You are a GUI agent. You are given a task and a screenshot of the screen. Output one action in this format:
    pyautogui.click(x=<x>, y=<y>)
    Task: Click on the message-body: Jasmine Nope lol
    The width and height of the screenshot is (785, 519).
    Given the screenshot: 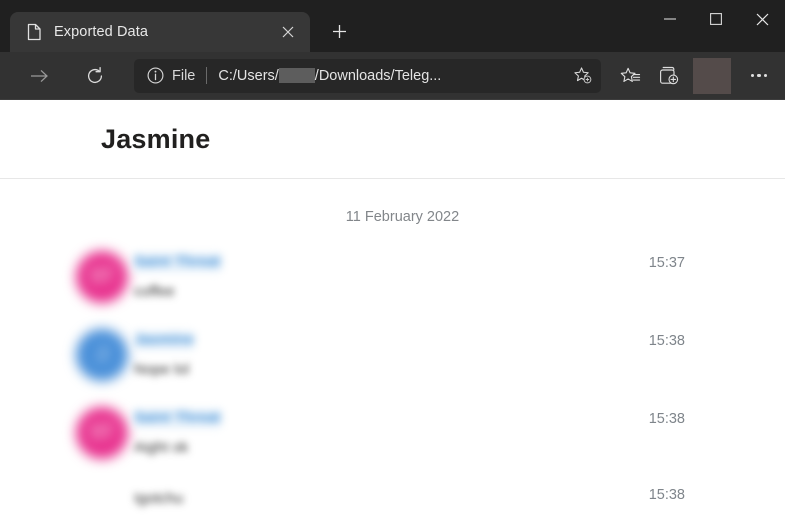 What is the action you would take?
    pyautogui.click(x=409, y=354)
    